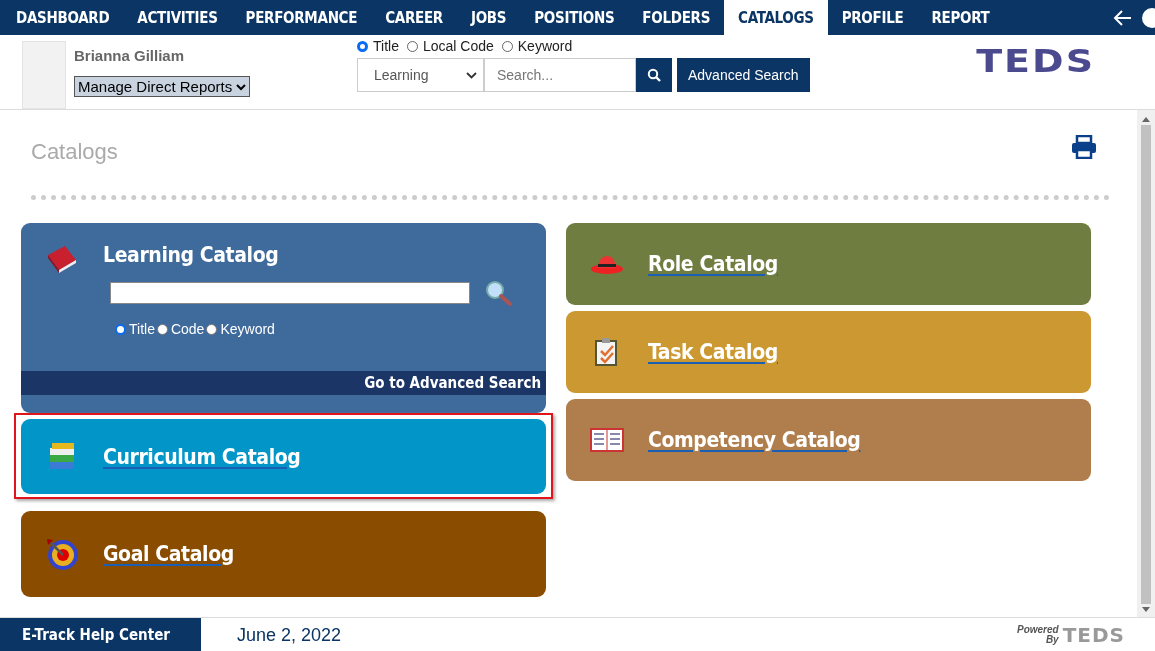 This screenshot has width=1155, height=651. I want to click on nav-tab: JOBS, so click(488, 17).